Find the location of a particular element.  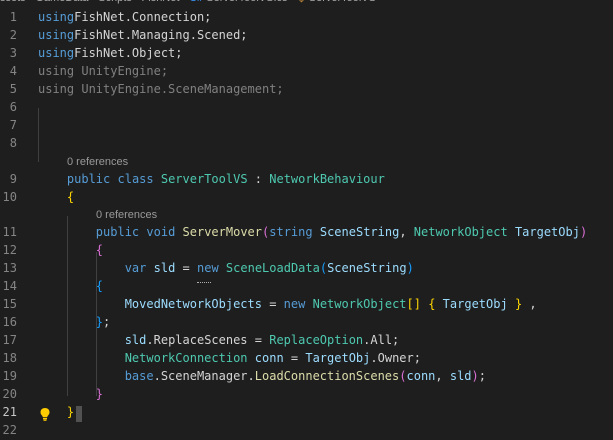

code-token: var is located at coordinates (135, 268).